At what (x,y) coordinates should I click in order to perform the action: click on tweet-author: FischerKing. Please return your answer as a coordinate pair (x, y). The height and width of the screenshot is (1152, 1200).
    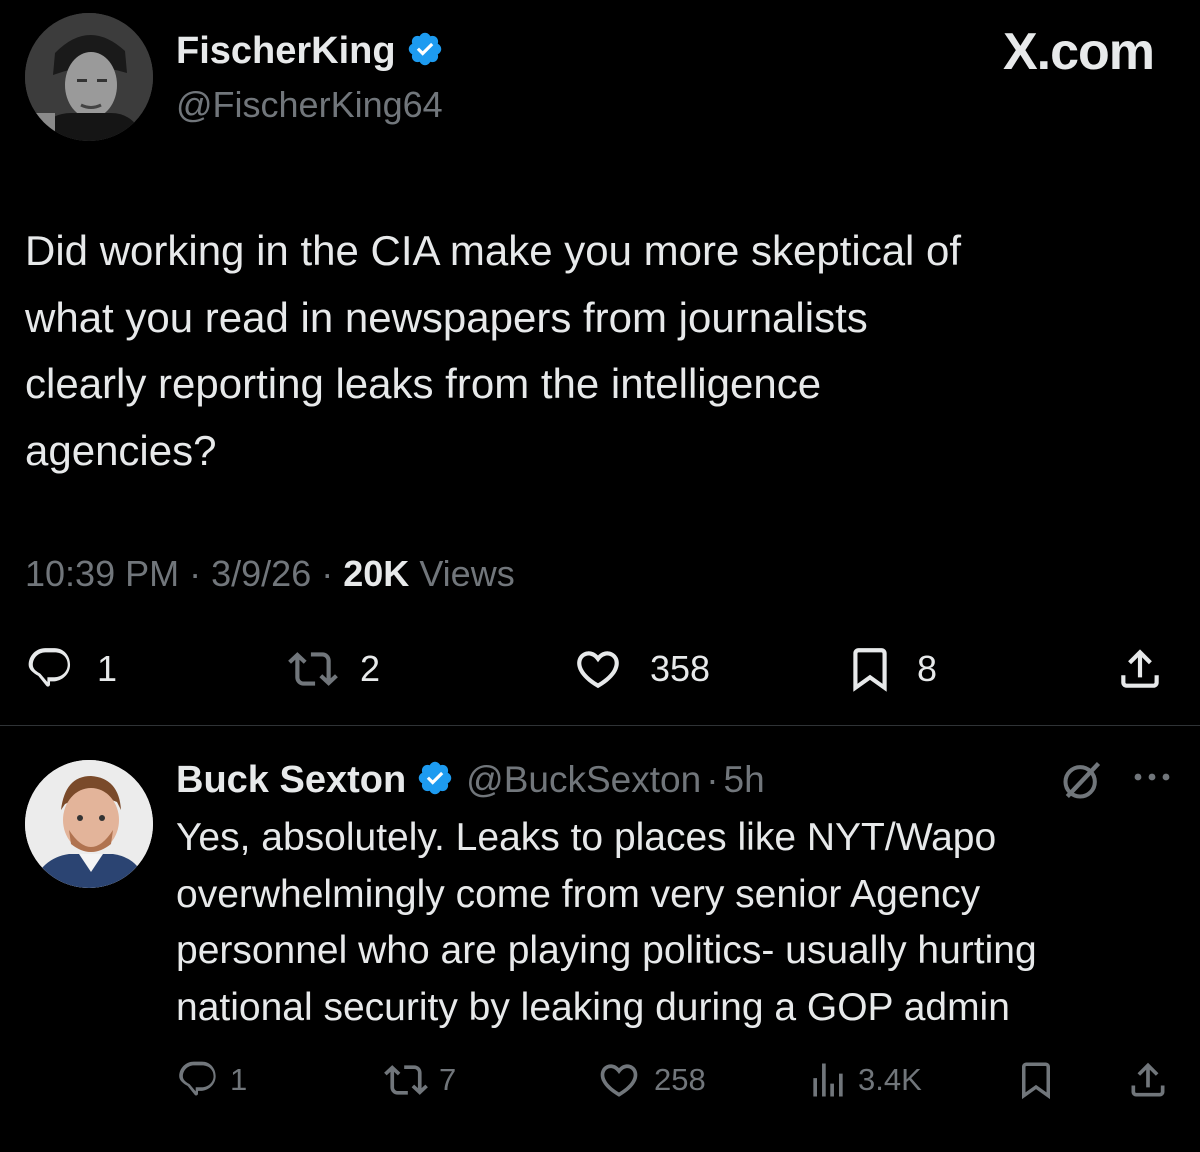
    Looking at the image, I should click on (310, 51).